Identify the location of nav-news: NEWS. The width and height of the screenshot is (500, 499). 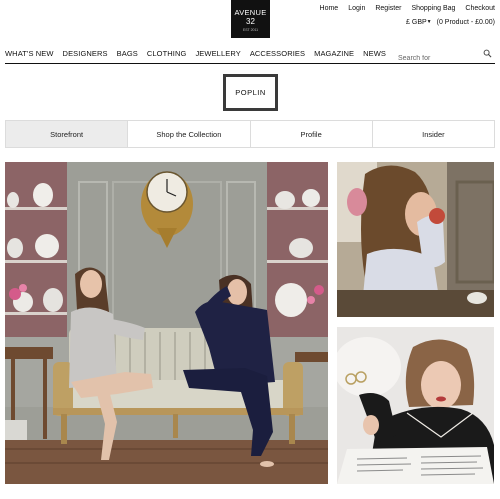
(374, 53).